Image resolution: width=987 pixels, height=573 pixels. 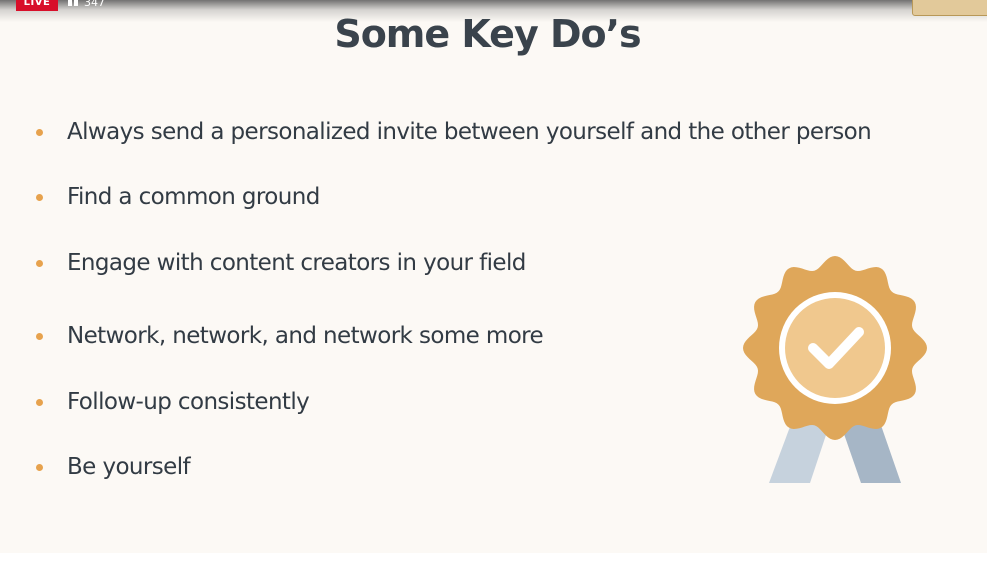 What do you see at coordinates (37, 5) in the screenshot?
I see `live-badge: LIVE` at bounding box center [37, 5].